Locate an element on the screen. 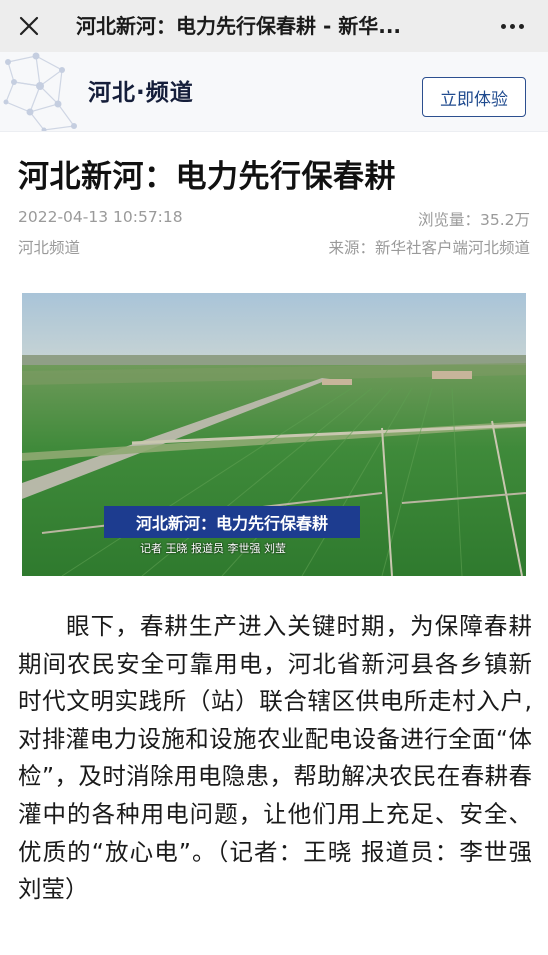 Image resolution: width=548 pixels, height=955 pixels. more-options-button is located at coordinates (512, 26).